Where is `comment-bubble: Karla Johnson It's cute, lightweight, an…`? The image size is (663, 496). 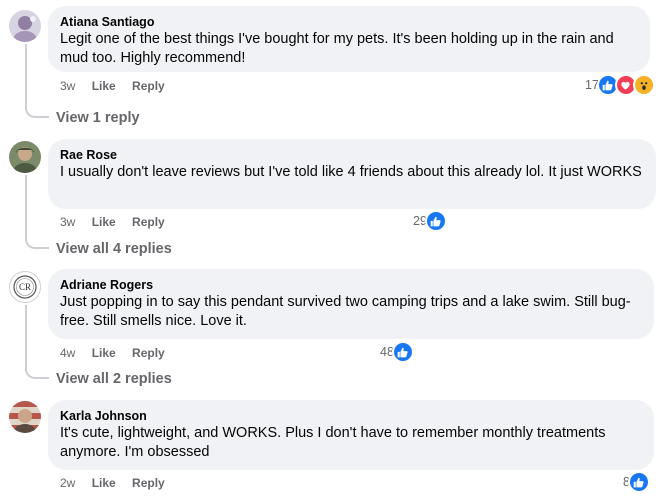 comment-bubble: Karla Johnson It's cute, lightweight, an… is located at coordinates (351, 435).